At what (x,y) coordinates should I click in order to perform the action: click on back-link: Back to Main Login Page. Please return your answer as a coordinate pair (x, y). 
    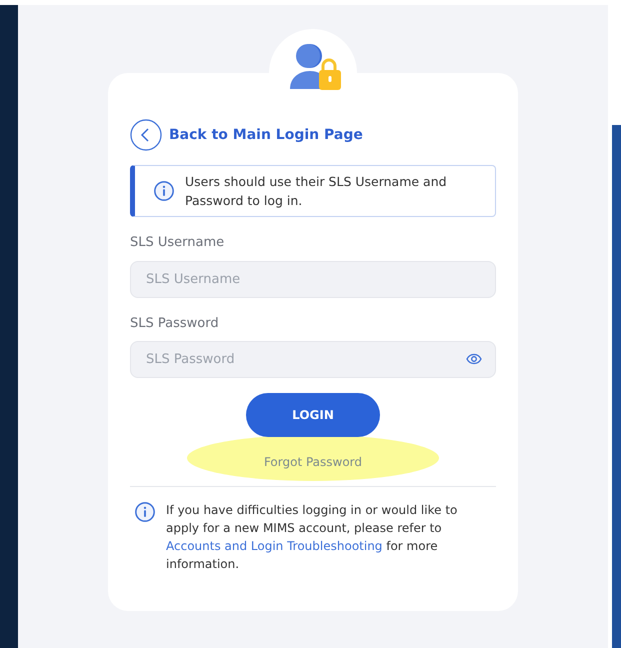
    Looking at the image, I should click on (313, 135).